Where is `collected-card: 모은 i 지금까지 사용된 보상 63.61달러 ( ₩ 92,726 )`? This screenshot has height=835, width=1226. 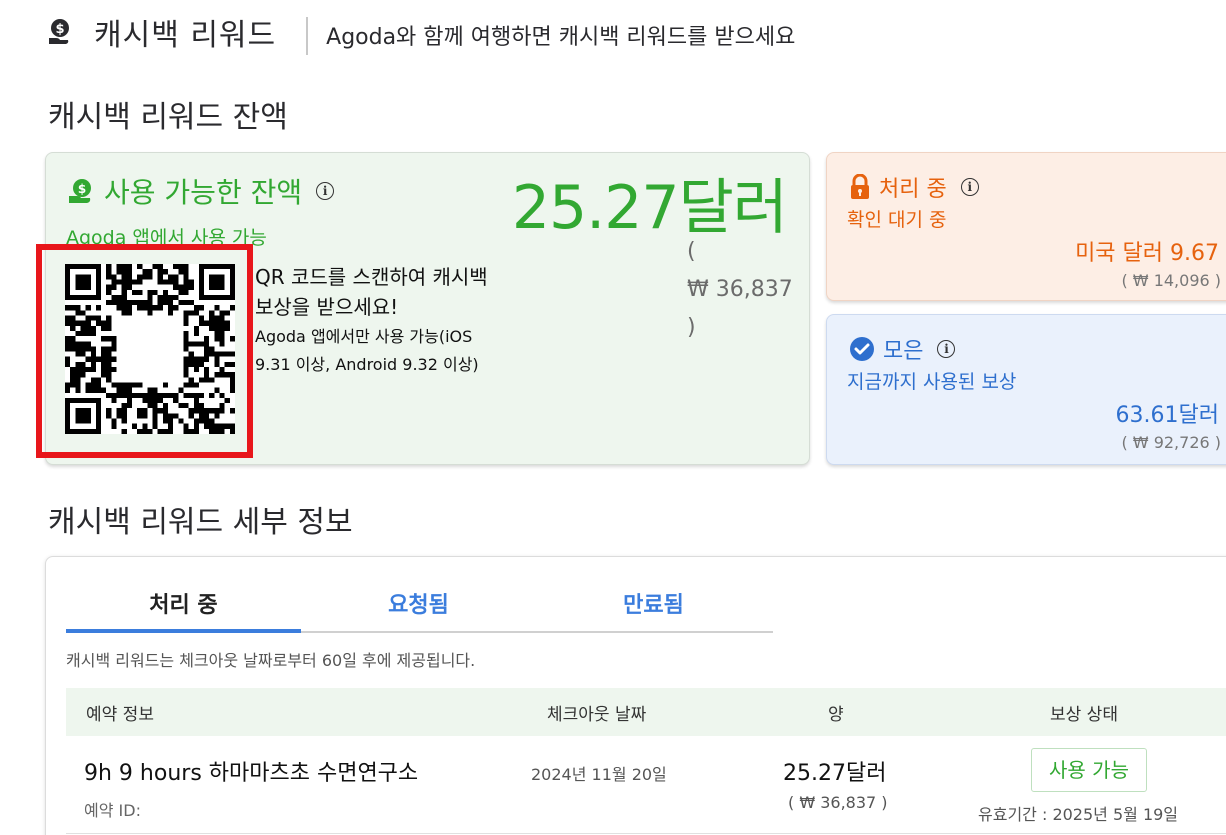 collected-card: 모은 i 지금까지 사용된 보상 63.61달러 ( ₩ 92,726 ) is located at coordinates (1026, 389).